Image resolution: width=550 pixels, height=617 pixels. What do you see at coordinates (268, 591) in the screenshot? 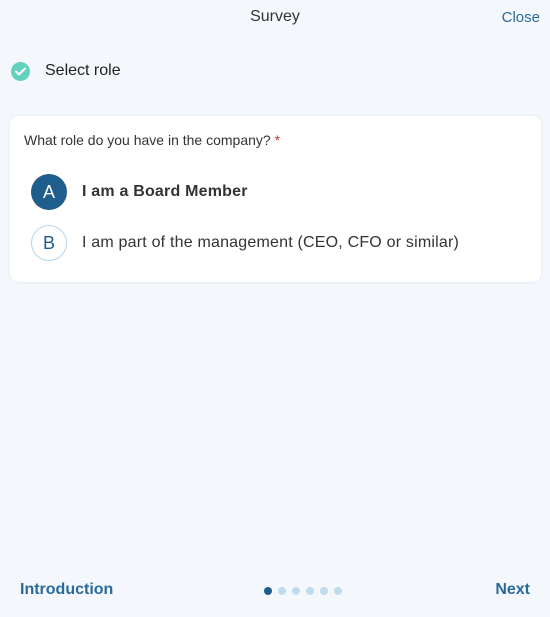
I see `page-dot-active` at bounding box center [268, 591].